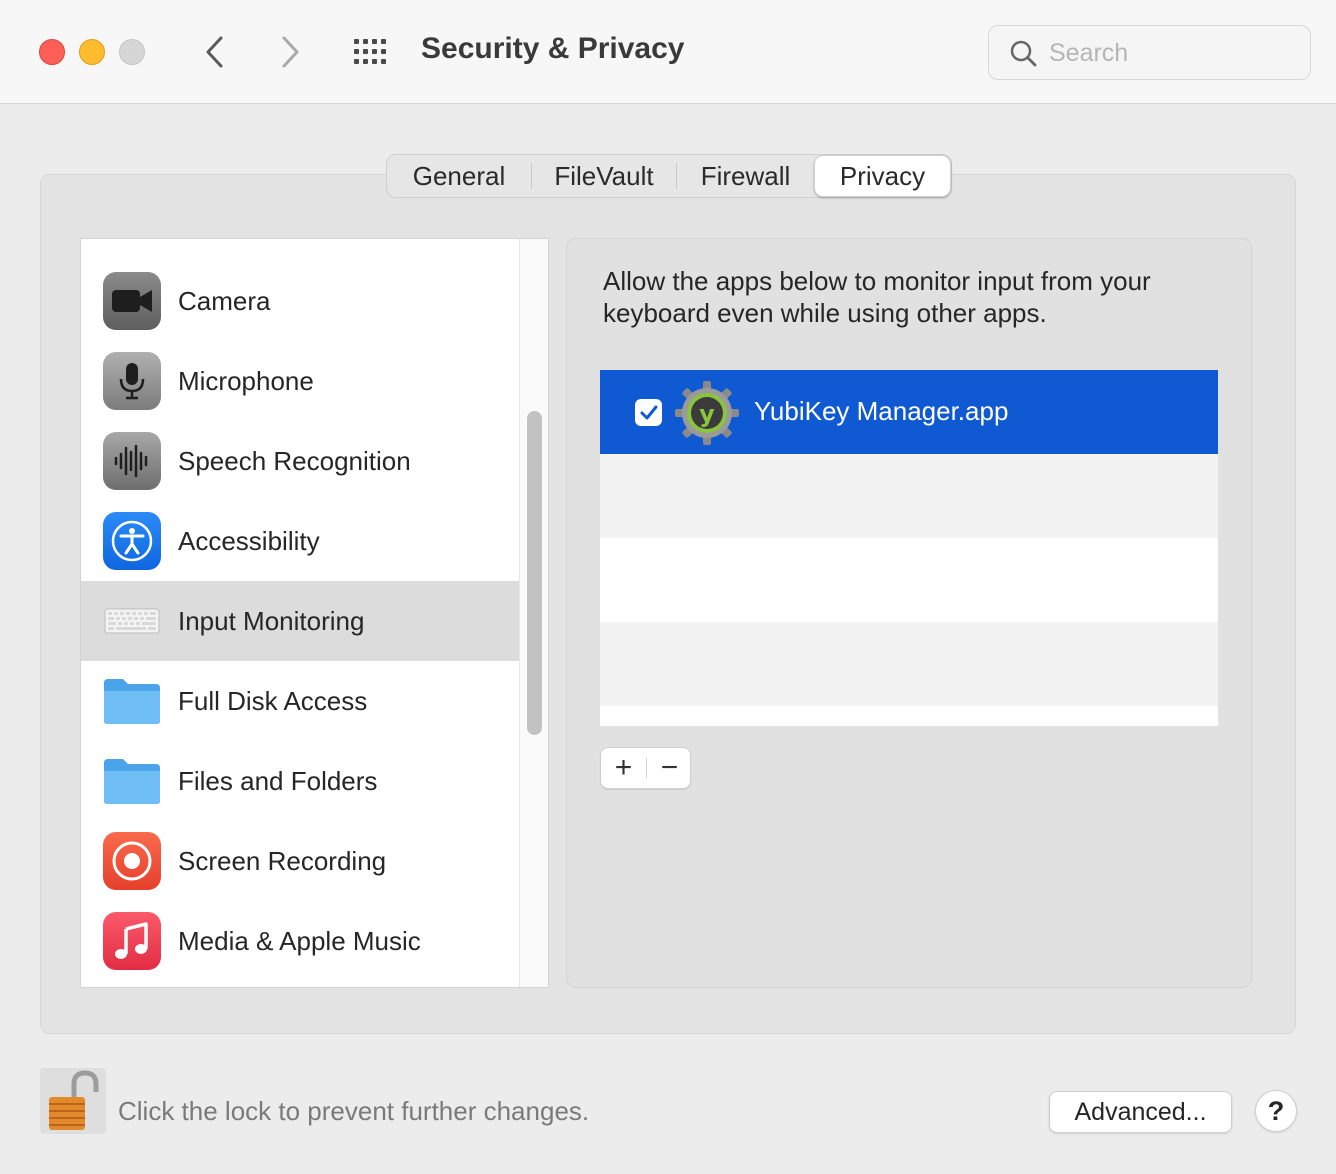 This screenshot has height=1174, width=1336. What do you see at coordinates (881, 411) in the screenshot?
I see `app-name: YubiKey Manager.app` at bounding box center [881, 411].